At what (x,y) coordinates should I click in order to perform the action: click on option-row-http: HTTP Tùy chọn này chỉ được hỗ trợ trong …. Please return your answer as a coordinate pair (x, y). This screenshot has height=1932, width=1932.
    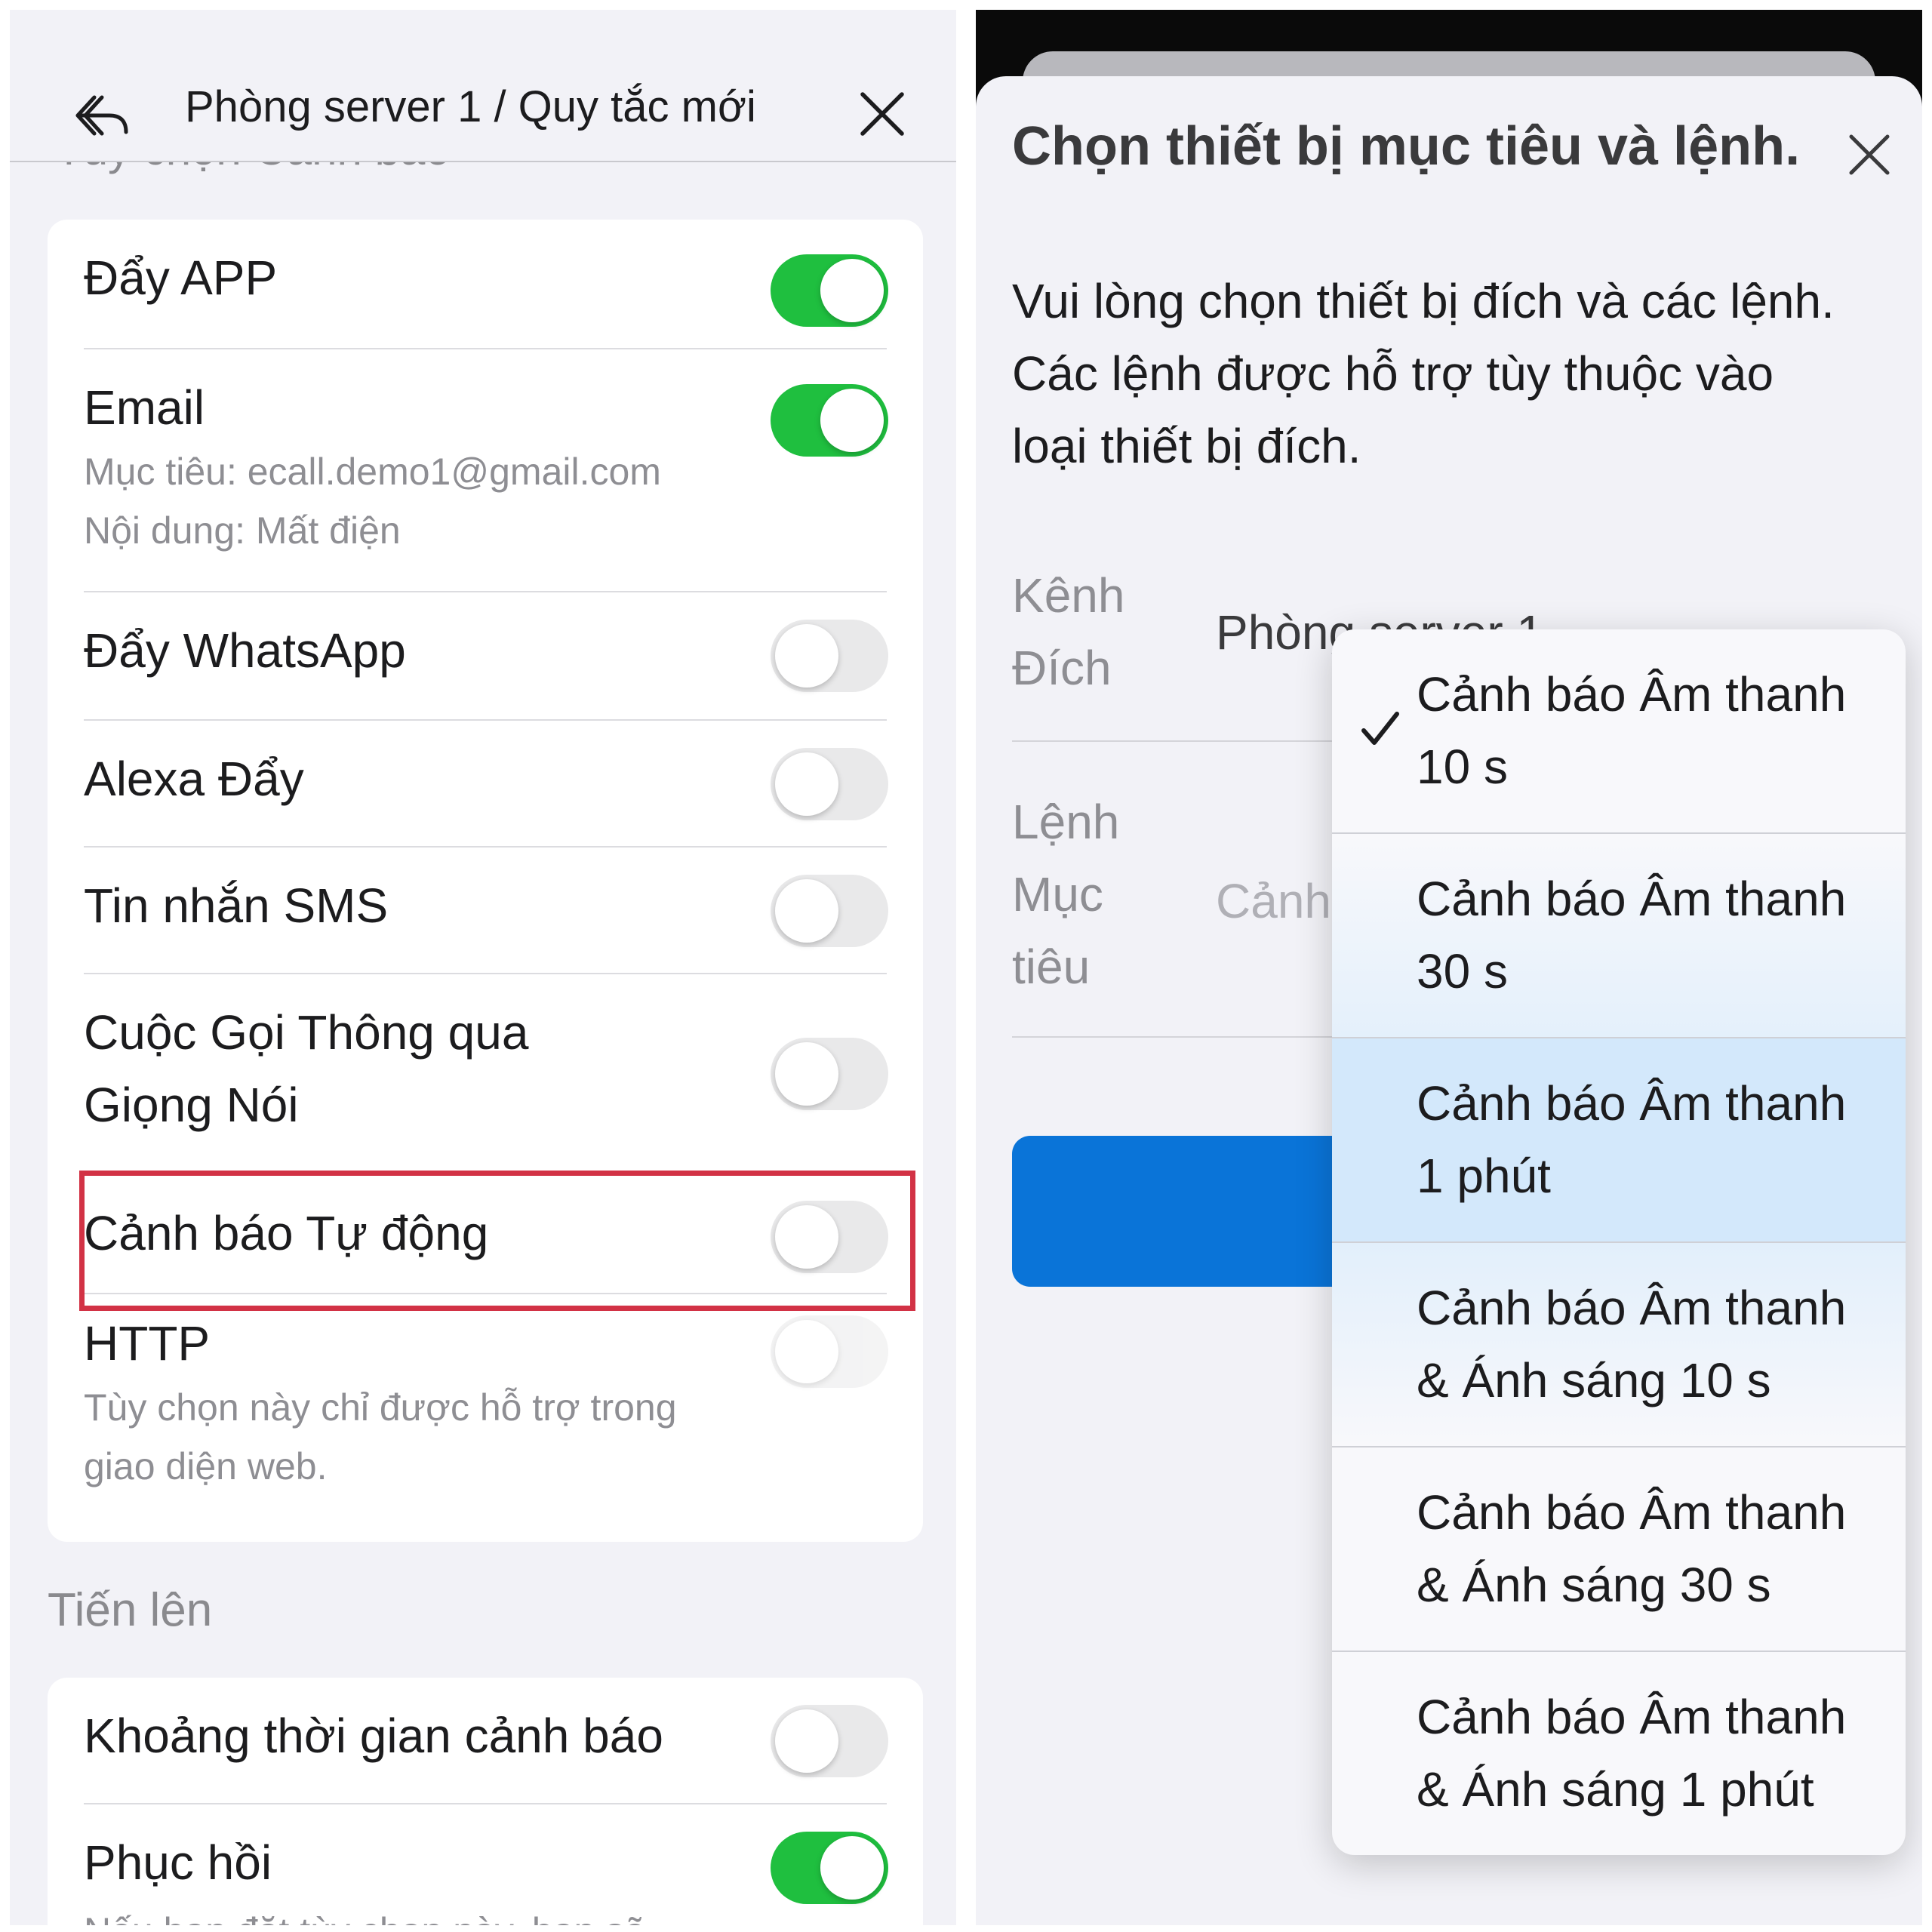
    Looking at the image, I should click on (485, 1418).